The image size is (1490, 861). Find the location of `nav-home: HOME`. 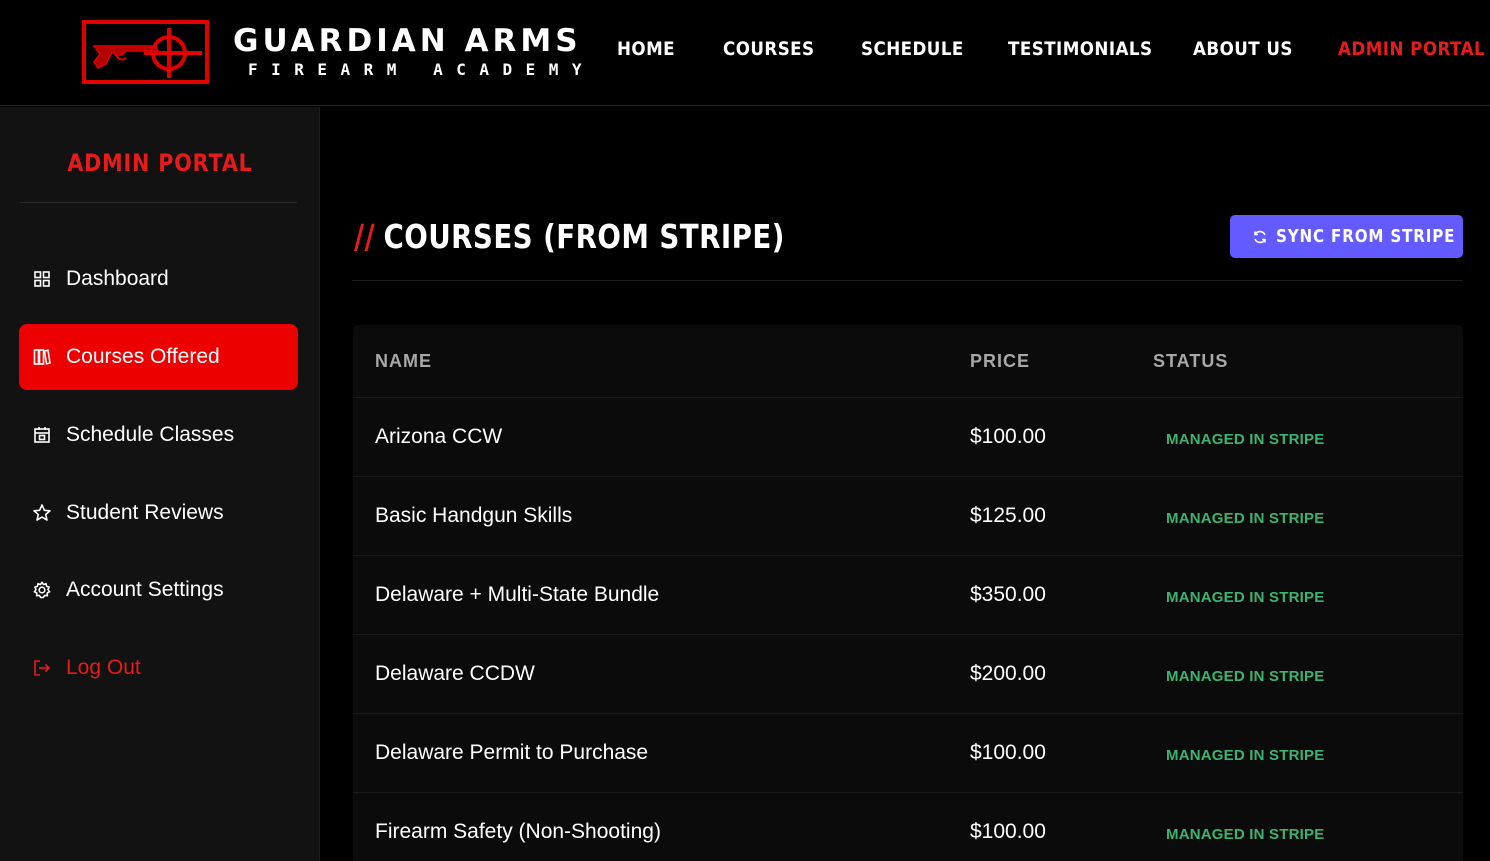

nav-home: HOME is located at coordinates (646, 49).